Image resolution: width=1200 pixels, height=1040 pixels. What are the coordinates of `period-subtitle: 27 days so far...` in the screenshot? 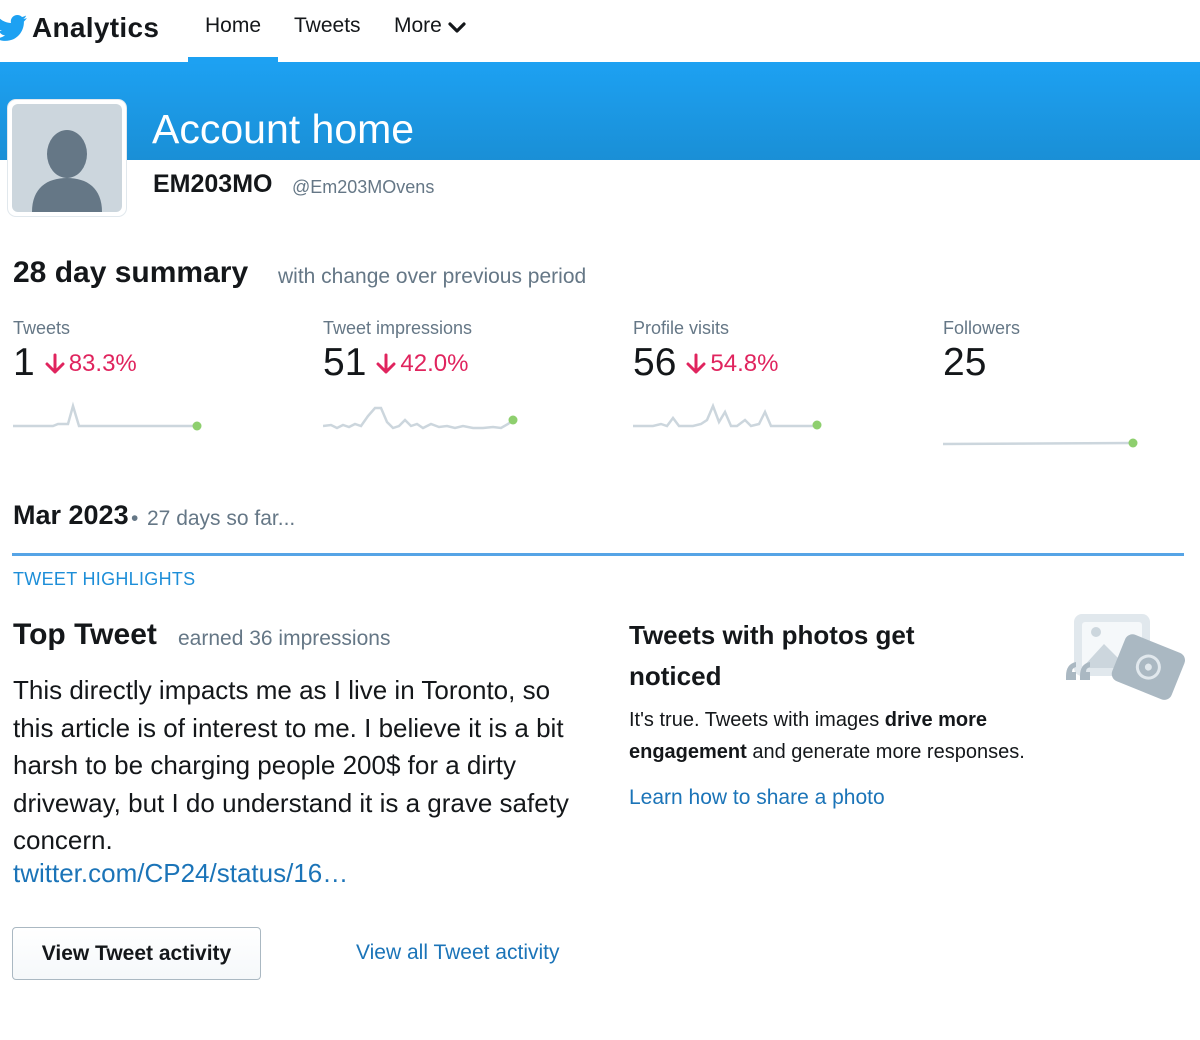 It's located at (221, 518).